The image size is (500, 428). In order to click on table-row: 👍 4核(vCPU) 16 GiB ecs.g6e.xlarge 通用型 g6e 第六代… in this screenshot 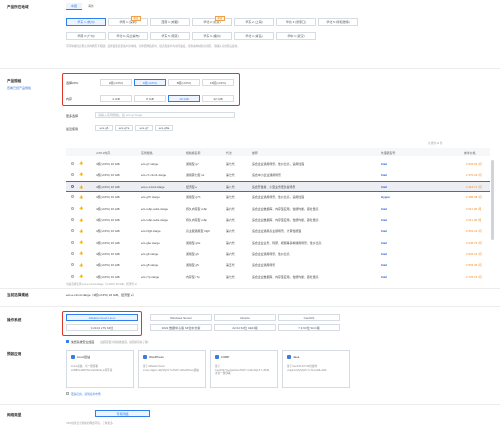, I will do `click(278, 242)`.